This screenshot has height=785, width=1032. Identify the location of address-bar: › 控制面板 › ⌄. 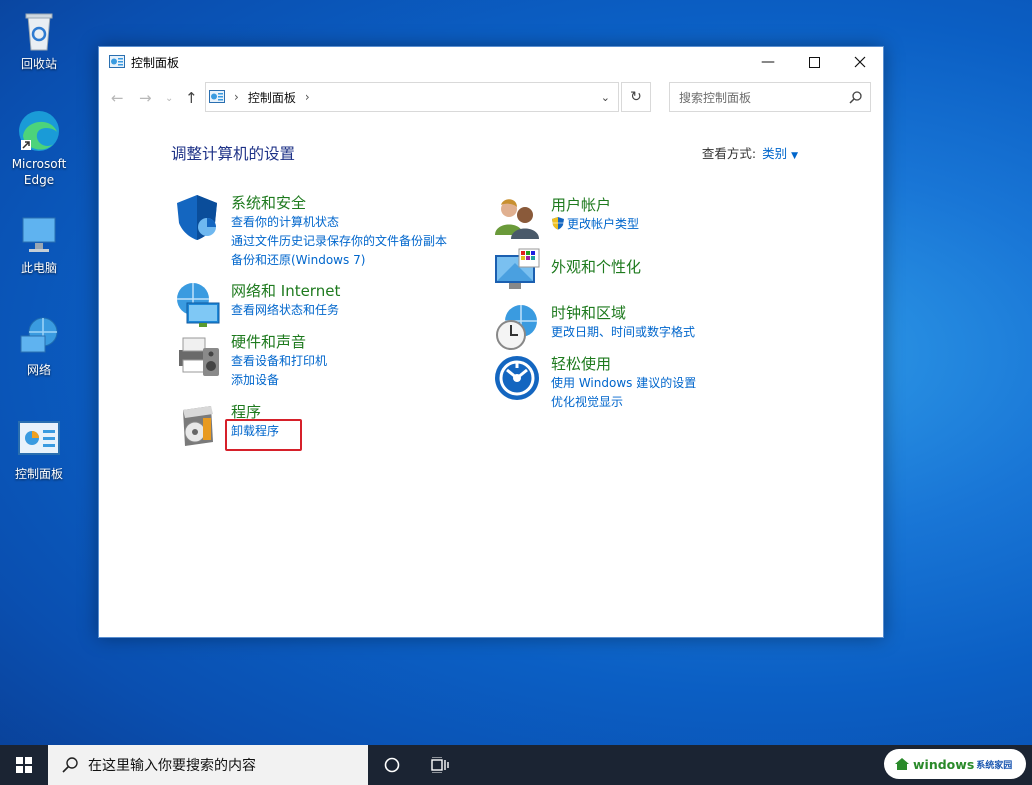
(412, 97).